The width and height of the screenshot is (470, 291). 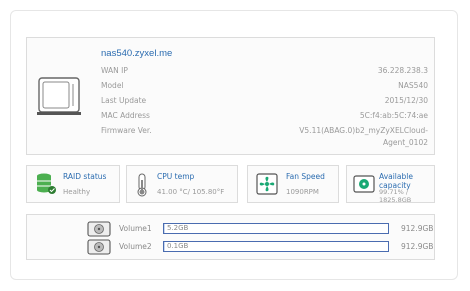 I want to click on wan-ip-label: WAN IP, so click(x=114, y=70).